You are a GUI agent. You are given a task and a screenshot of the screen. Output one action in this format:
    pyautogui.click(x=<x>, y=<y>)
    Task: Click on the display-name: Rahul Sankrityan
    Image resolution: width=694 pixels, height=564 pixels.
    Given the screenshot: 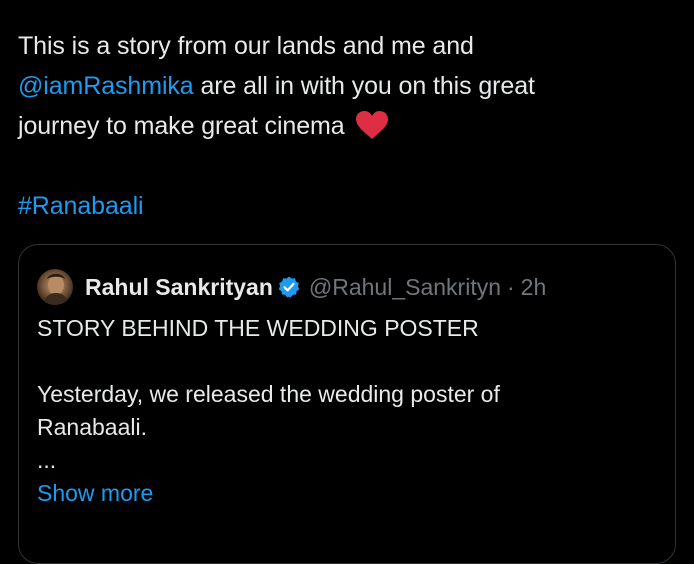 What is the action you would take?
    pyautogui.click(x=179, y=287)
    